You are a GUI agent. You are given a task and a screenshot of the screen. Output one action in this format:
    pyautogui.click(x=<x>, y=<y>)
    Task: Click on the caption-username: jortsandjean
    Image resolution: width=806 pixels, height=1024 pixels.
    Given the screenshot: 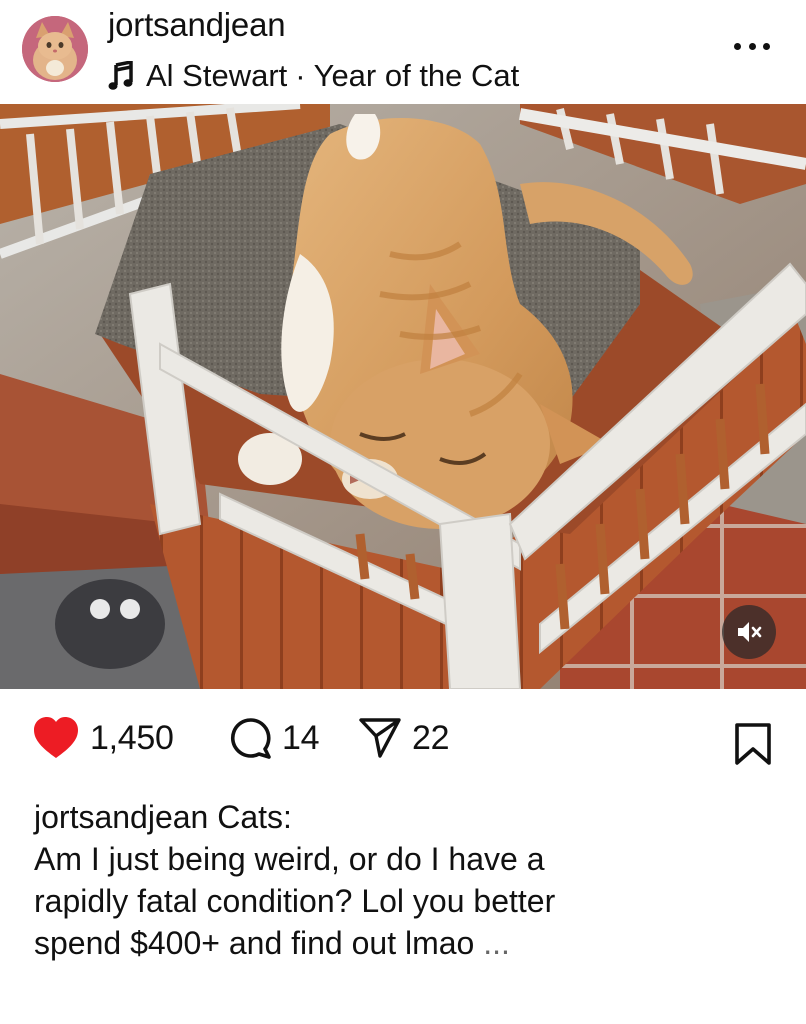 What is the action you would take?
    pyautogui.click(x=121, y=817)
    